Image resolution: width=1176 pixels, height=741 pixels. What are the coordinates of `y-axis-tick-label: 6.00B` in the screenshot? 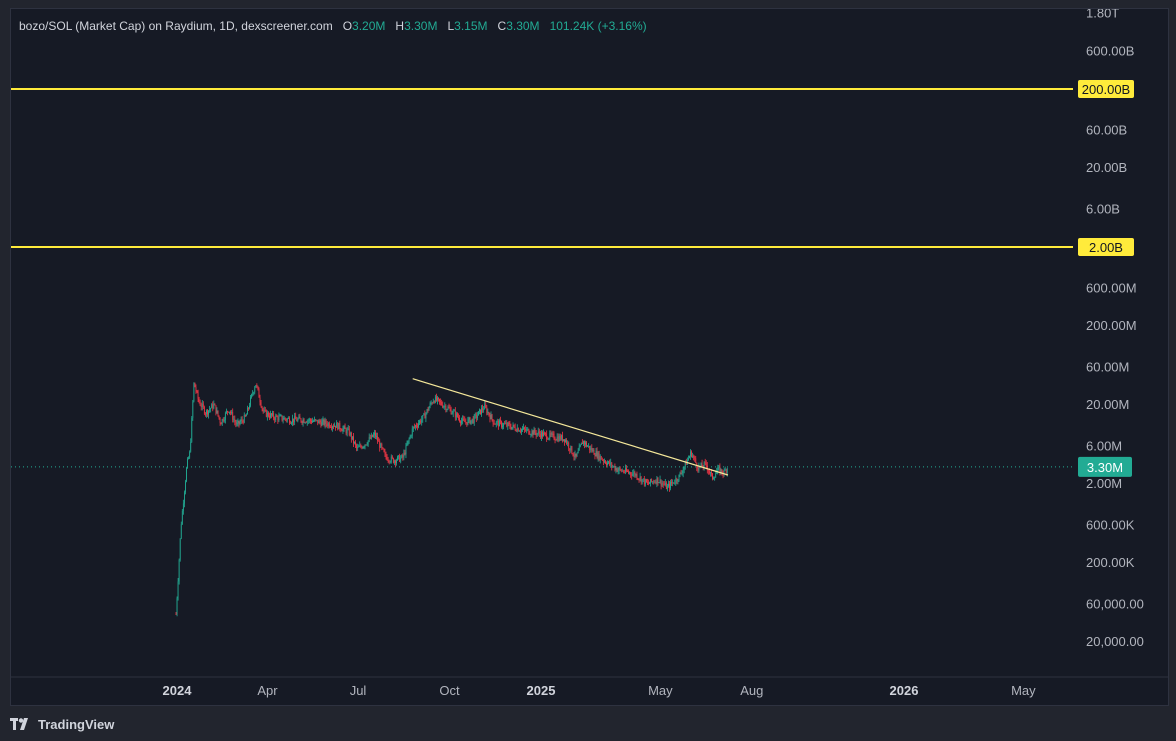 It's located at (1103, 208).